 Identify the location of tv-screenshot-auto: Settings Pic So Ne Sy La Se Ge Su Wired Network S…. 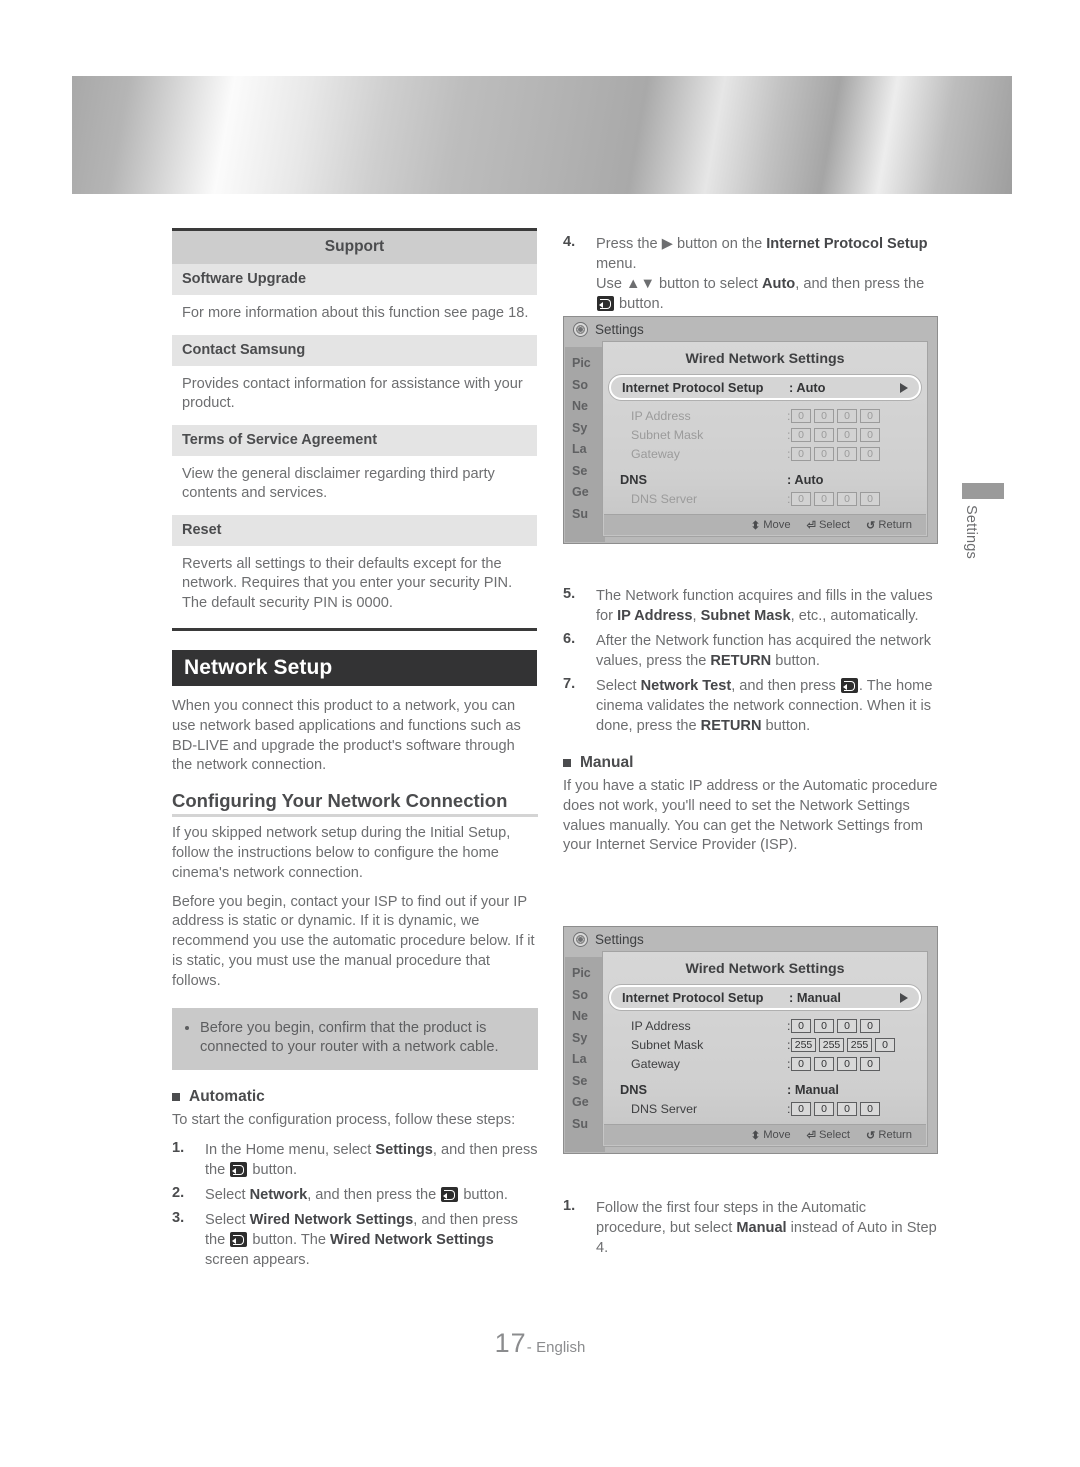
(750, 430).